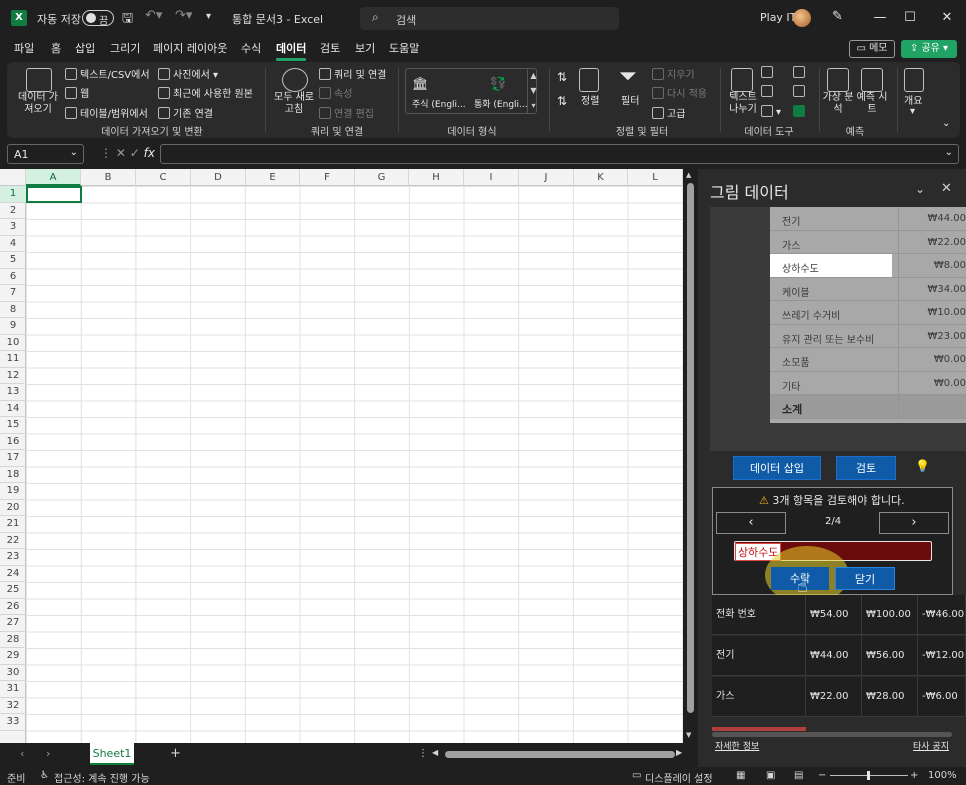 Image resolution: width=966 pixels, height=785 pixels. I want to click on table-cell: ₩54.00, so click(836, 615).